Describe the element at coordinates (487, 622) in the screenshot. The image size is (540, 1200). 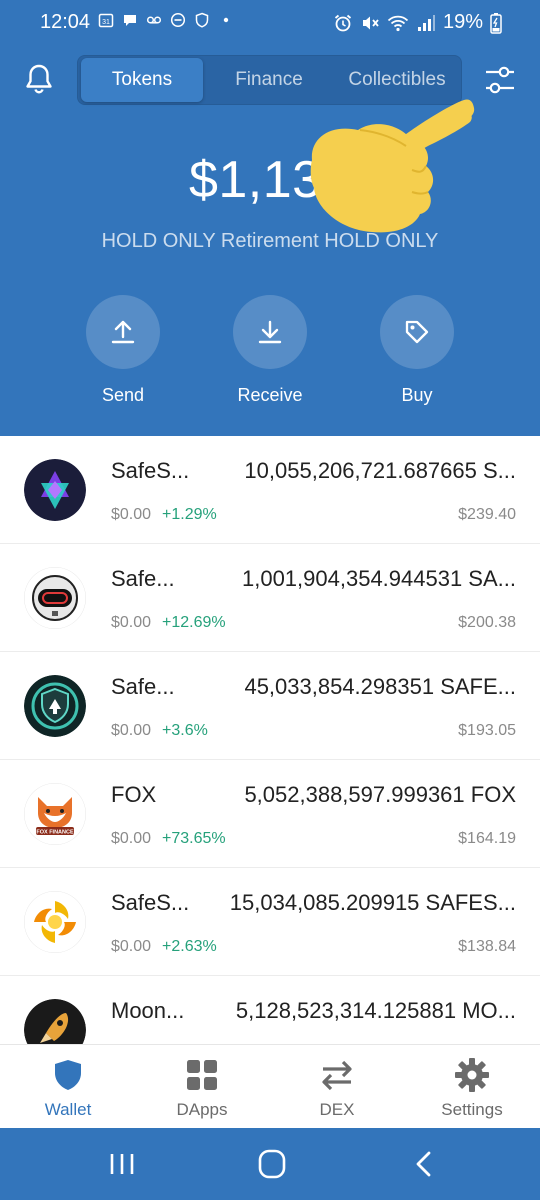
I see `token-value: $200.38` at that location.